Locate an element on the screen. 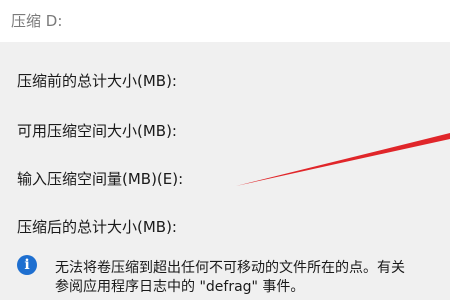  info-message-line-1: 无法将卷压缩到超出任何不可移动的文件所在的点。有关 is located at coordinates (230, 268).